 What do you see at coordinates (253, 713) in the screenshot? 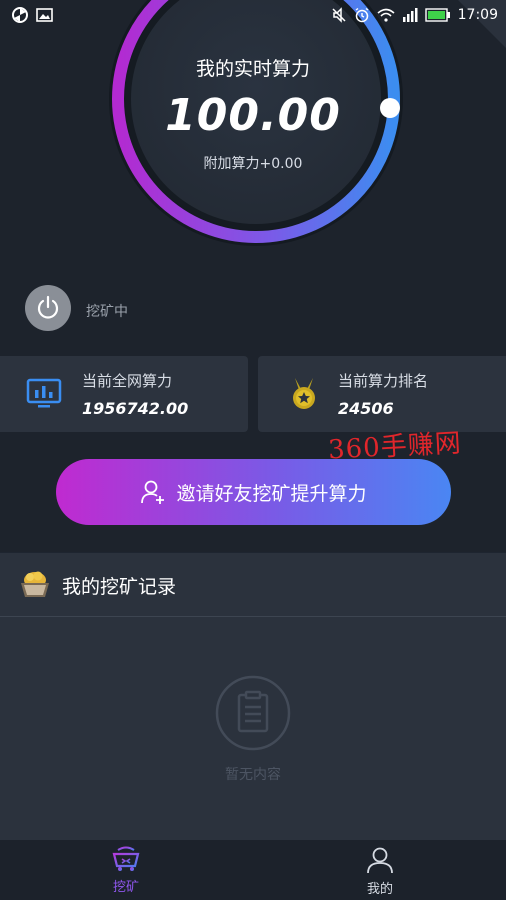
I see `clipboard-icon` at bounding box center [253, 713].